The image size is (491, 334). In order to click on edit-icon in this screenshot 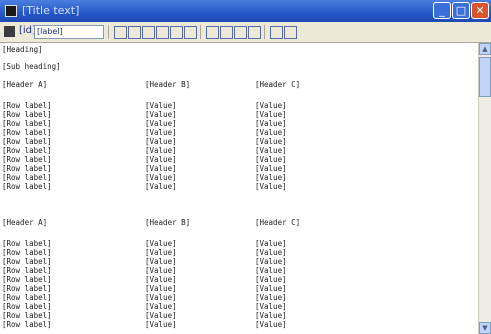, I will do `click(290, 32)`.